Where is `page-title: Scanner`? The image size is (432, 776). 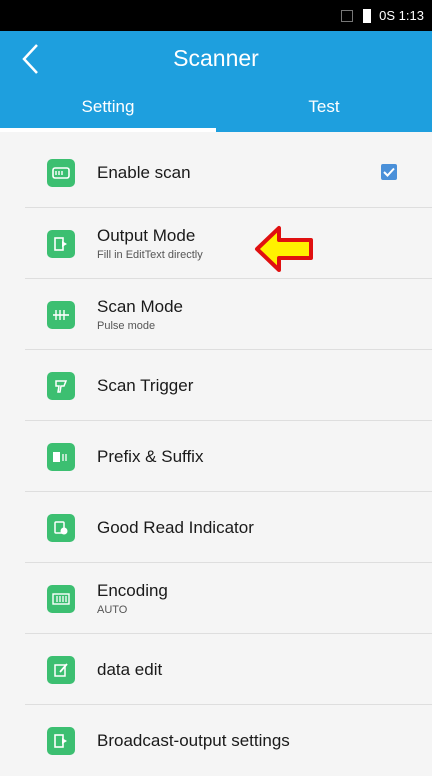
page-title: Scanner is located at coordinates (216, 58).